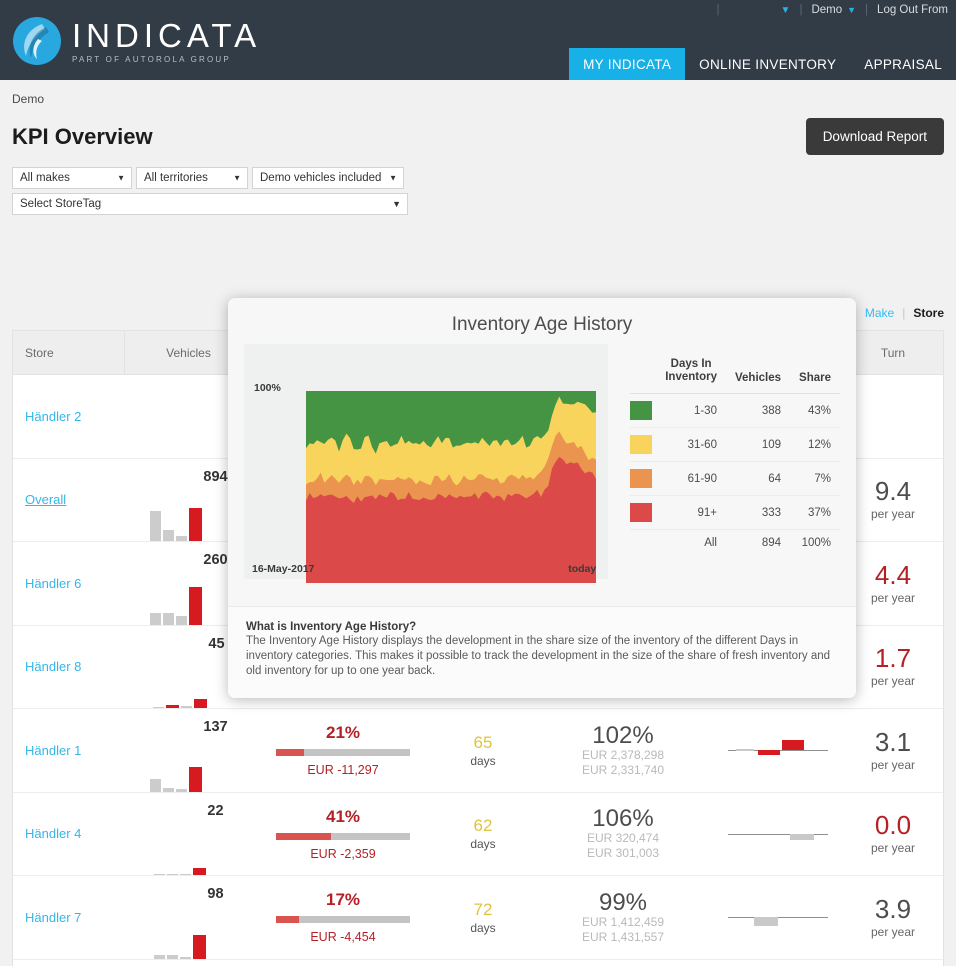  Describe the element at coordinates (851, 10) in the screenshot. I see `account-chevron-down-icon: ▼` at that location.